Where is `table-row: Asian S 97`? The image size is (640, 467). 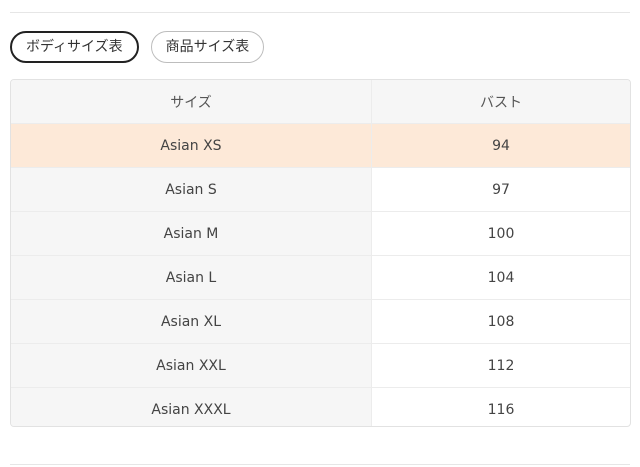 table-row: Asian S 97 is located at coordinates (320, 189).